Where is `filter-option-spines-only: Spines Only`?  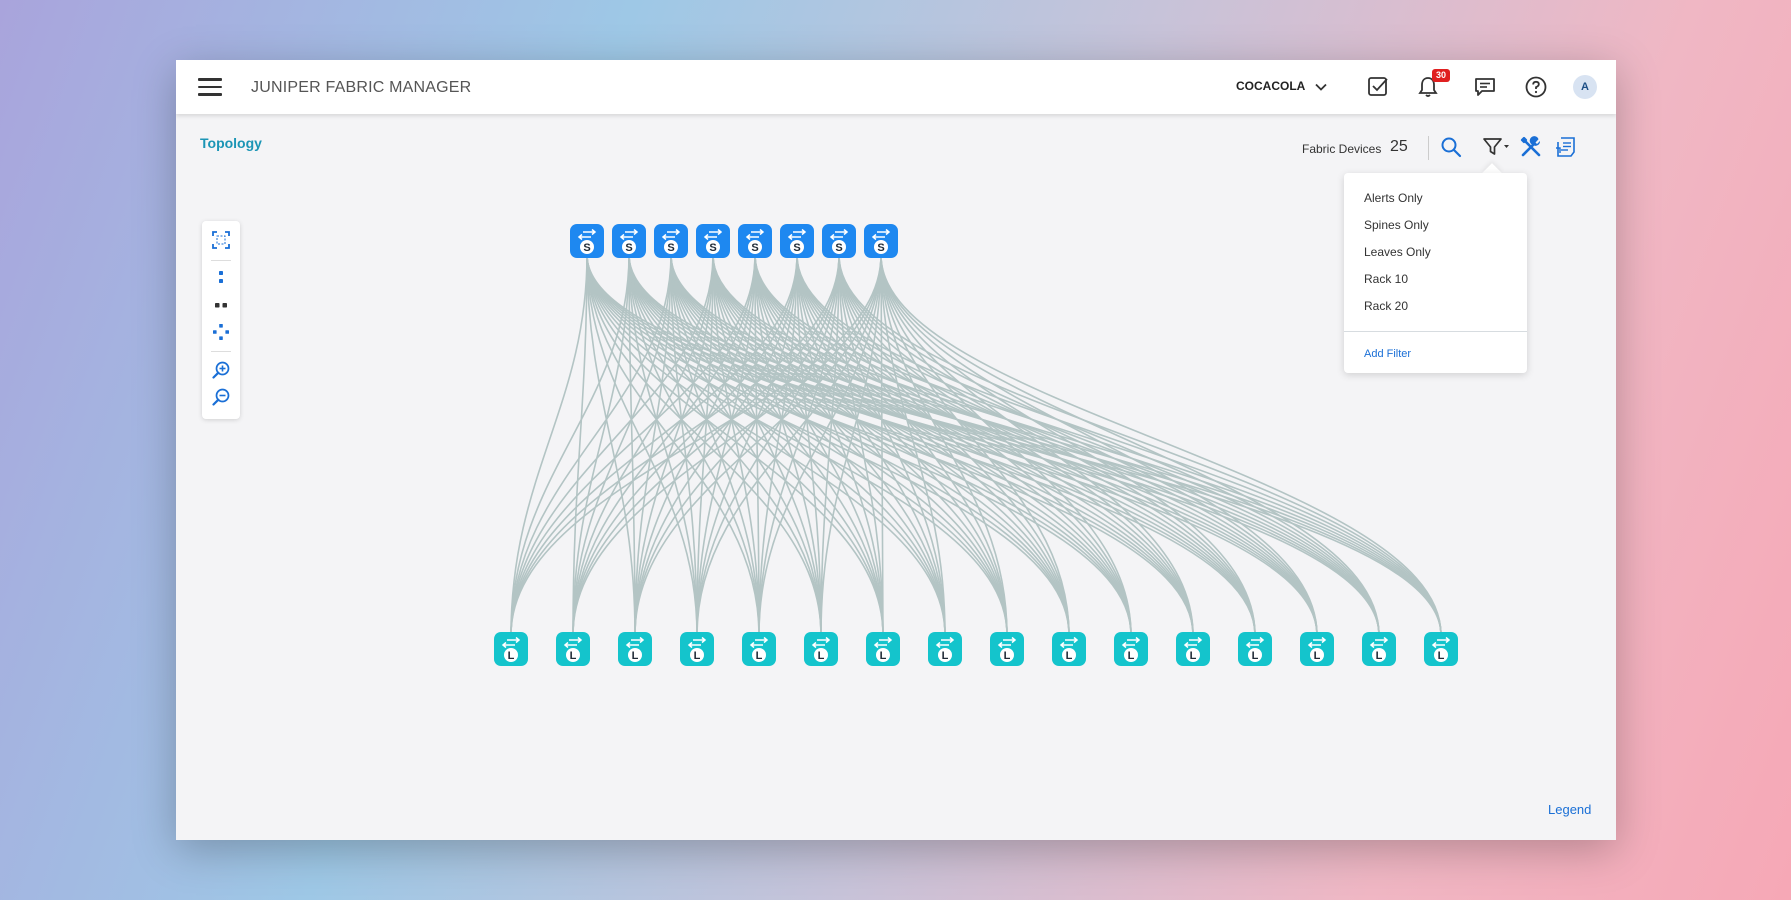 filter-option-spines-only: Spines Only is located at coordinates (1396, 225).